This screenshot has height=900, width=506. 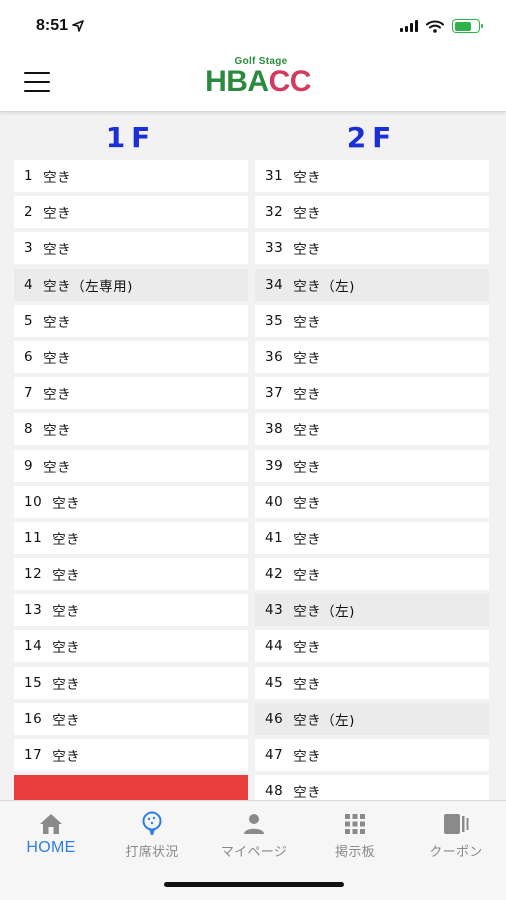 What do you see at coordinates (33, 574) in the screenshot?
I see `bay-number: 12` at bounding box center [33, 574].